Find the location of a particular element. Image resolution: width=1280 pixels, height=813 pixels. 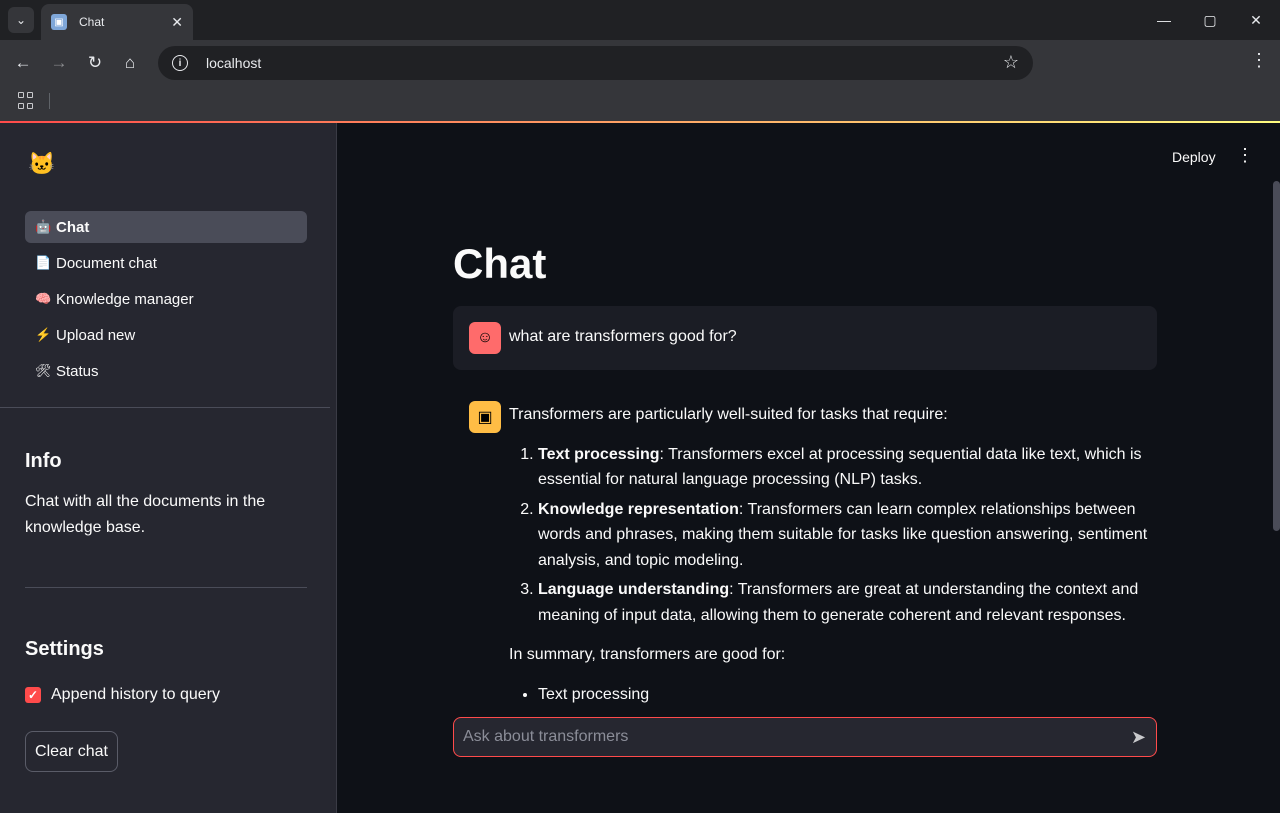

sidebar-item-label: Upload new is located at coordinates (96, 335).